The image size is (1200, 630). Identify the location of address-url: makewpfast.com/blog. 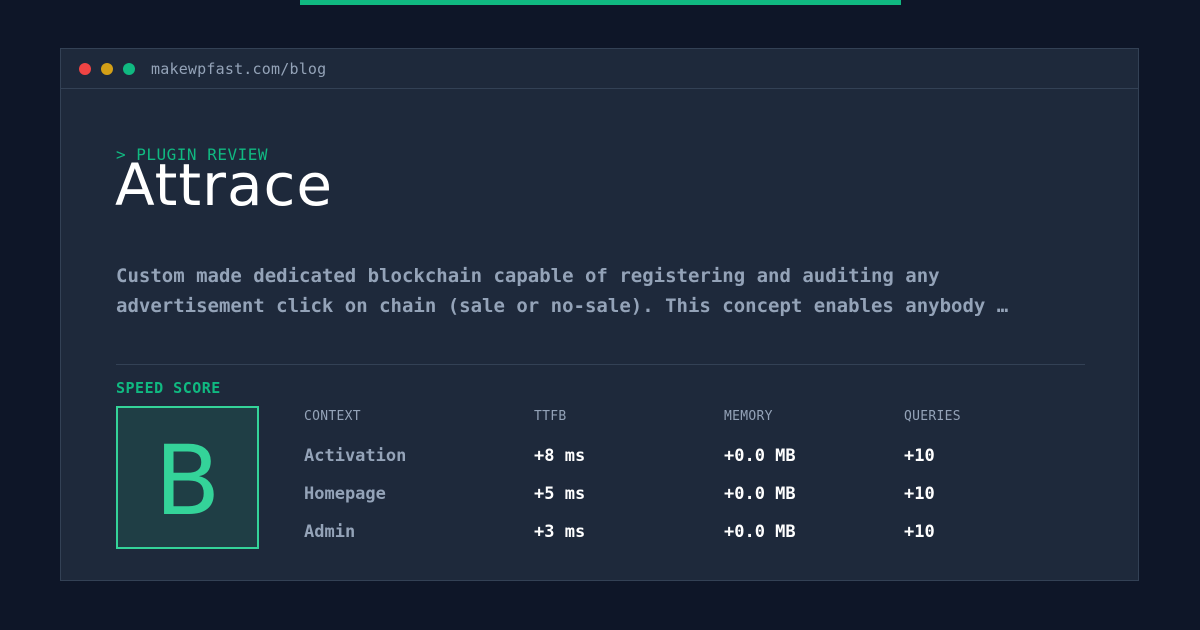
(238, 69).